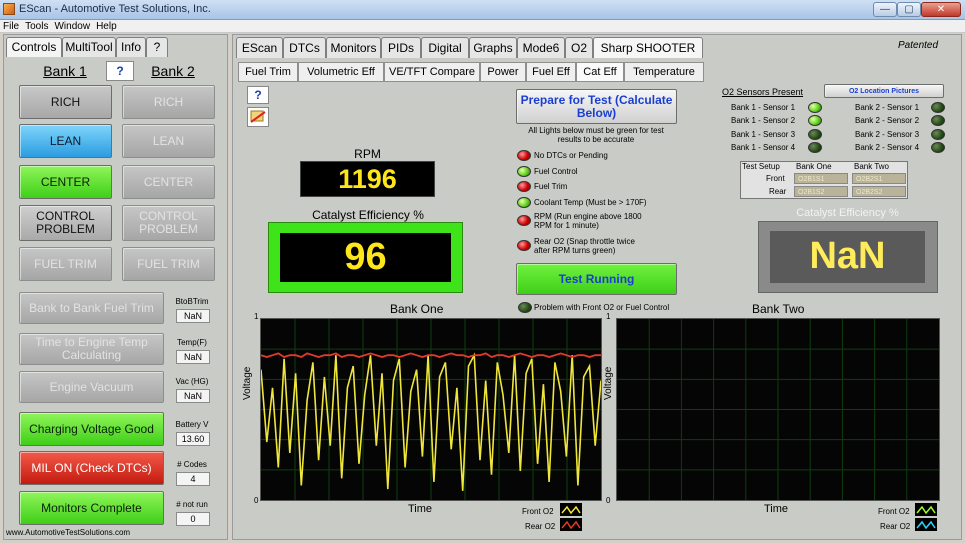  Describe the element at coordinates (431, 409) in the screenshot. I see `graph1-plot` at that location.